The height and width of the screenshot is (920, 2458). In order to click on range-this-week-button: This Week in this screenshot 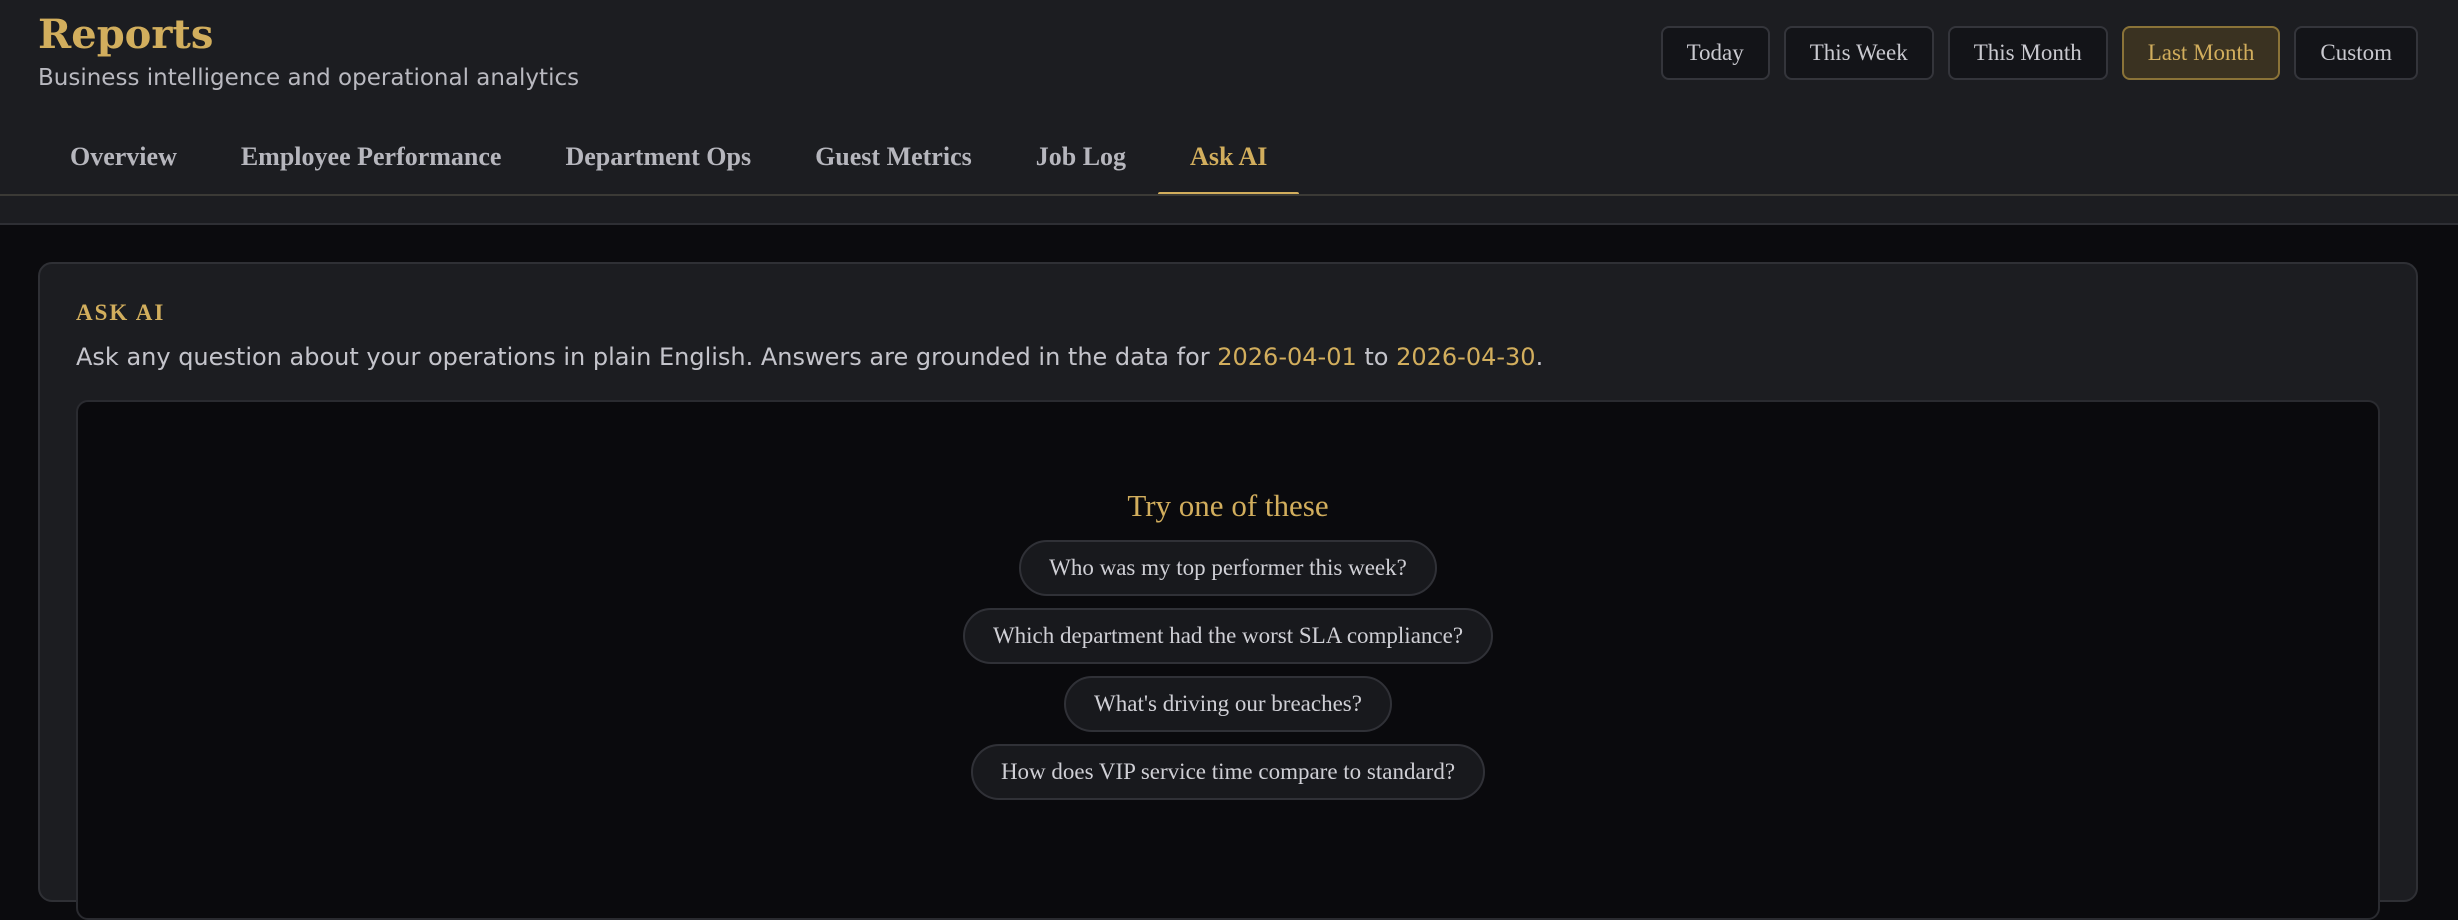, I will do `click(1858, 53)`.